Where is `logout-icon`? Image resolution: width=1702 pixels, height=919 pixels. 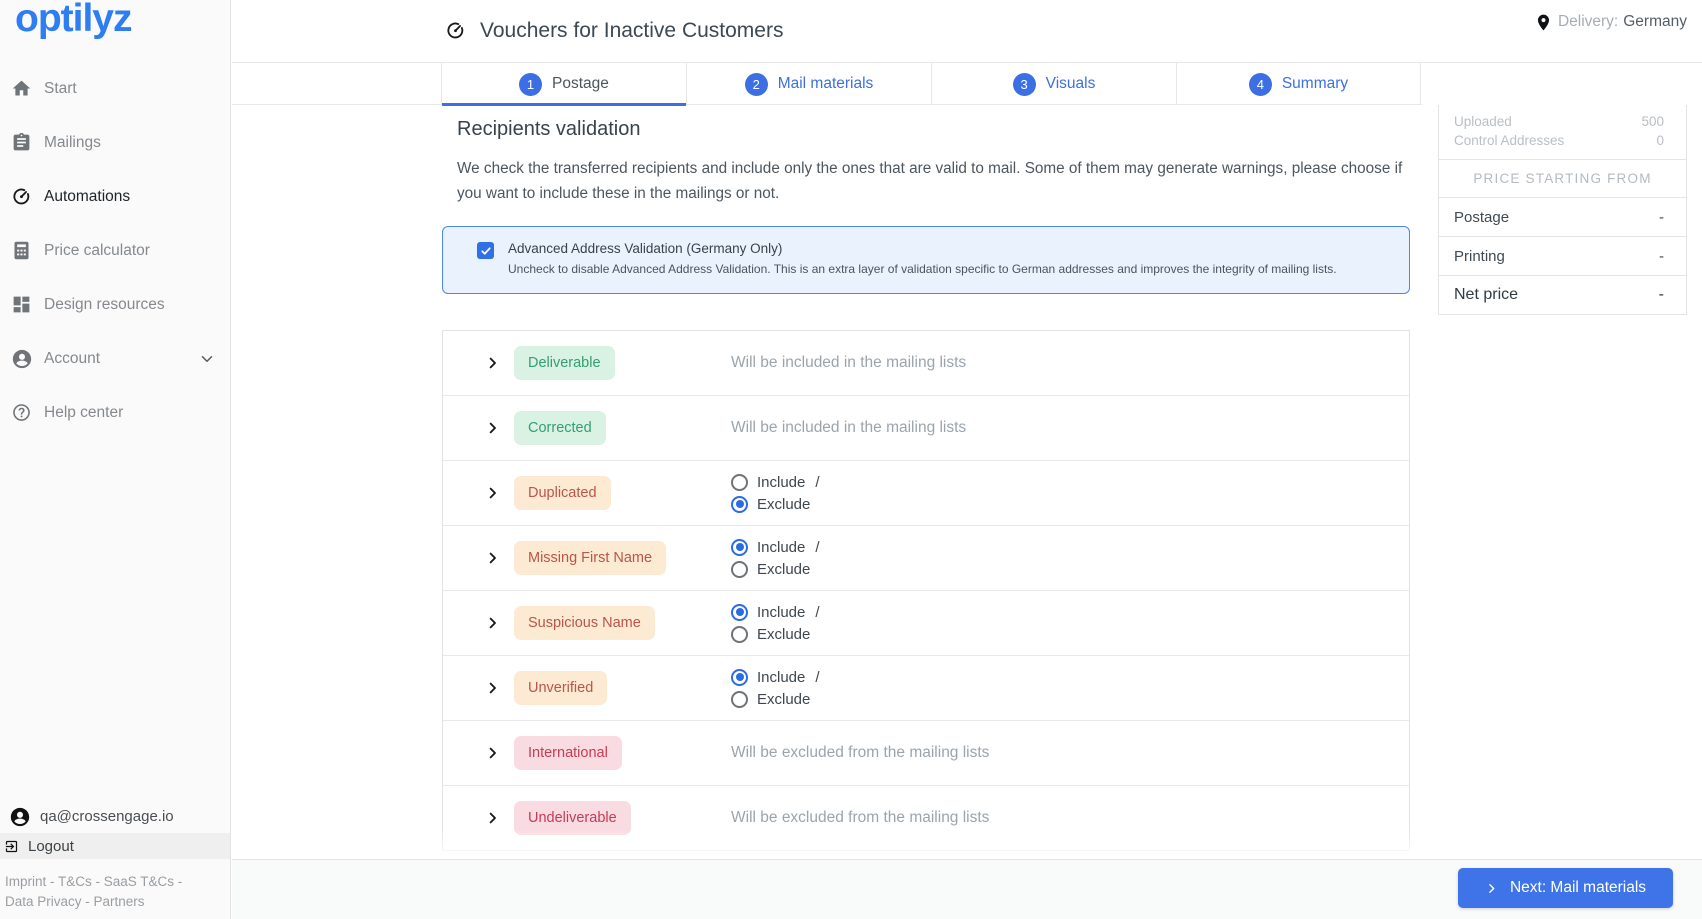 logout-icon is located at coordinates (11, 846).